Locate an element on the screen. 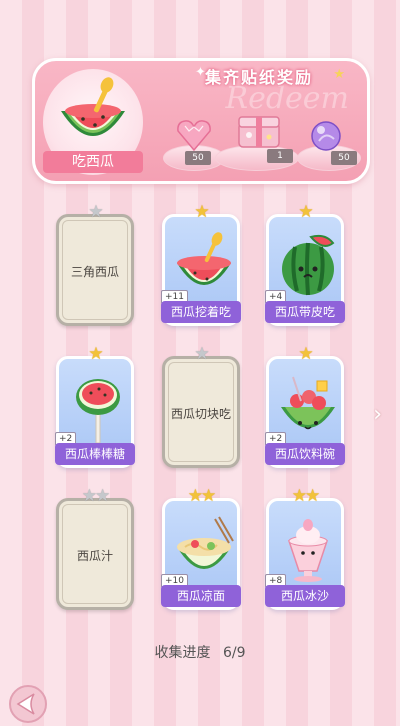 The height and width of the screenshot is (726, 400). back-button is located at coordinates (28, 704).